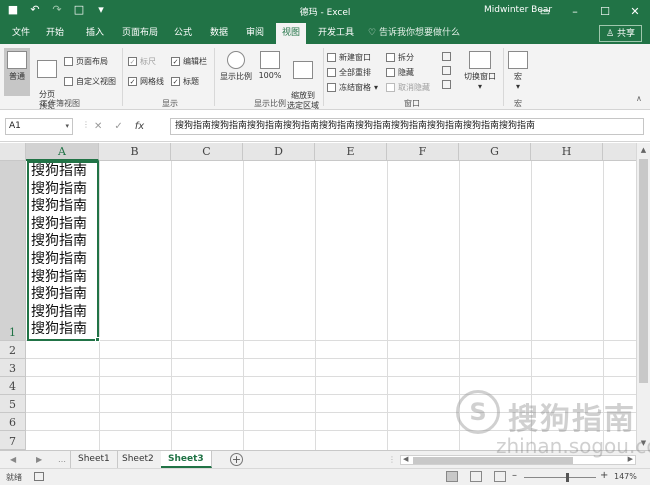  What do you see at coordinates (86, 124) in the screenshot?
I see `splitter-dots-icon: ⋮` at bounding box center [86, 124].